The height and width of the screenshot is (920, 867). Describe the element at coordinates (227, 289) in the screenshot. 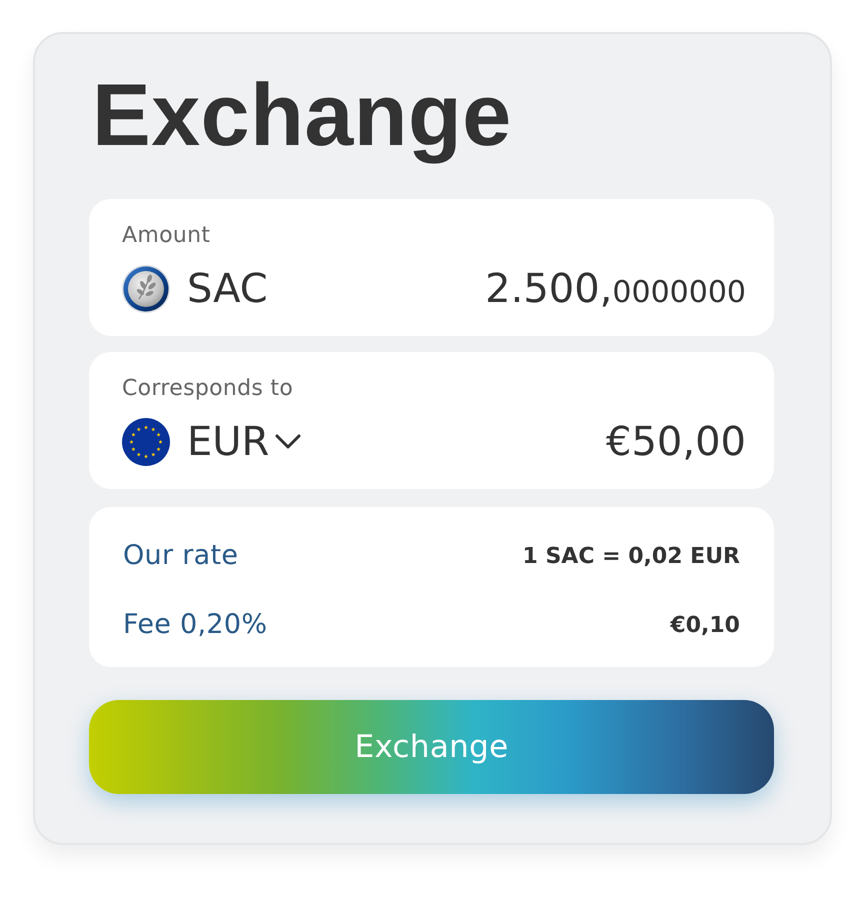

I see `currency-code: SAC` at that location.